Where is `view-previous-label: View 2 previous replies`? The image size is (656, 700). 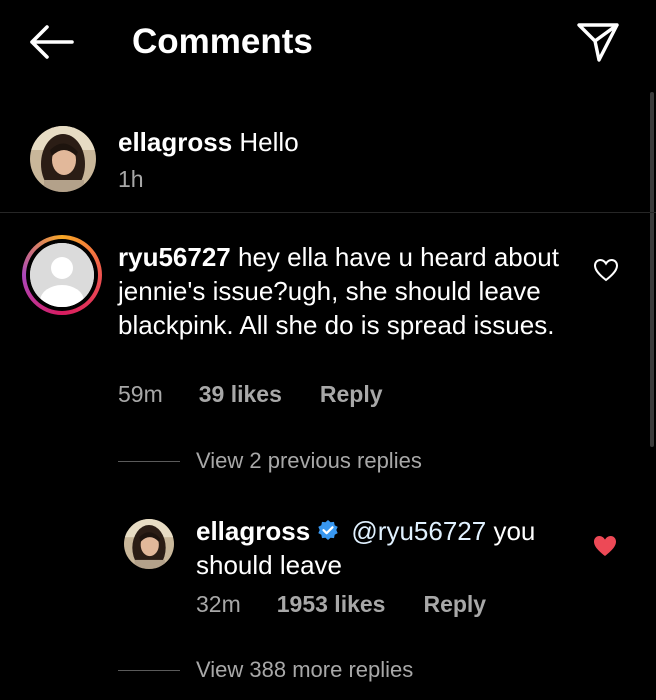
view-previous-label: View 2 previous replies is located at coordinates (309, 460).